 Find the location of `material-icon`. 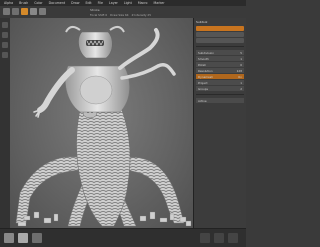

material-icon is located at coordinates (24, 11).